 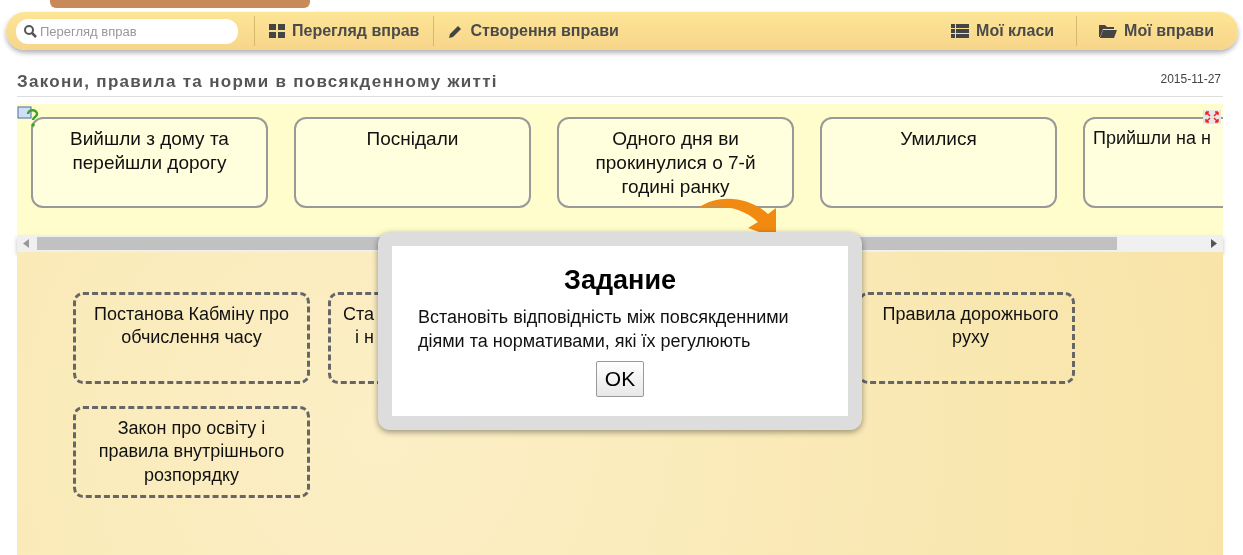 I want to click on grid-icon, so click(x=277, y=31).